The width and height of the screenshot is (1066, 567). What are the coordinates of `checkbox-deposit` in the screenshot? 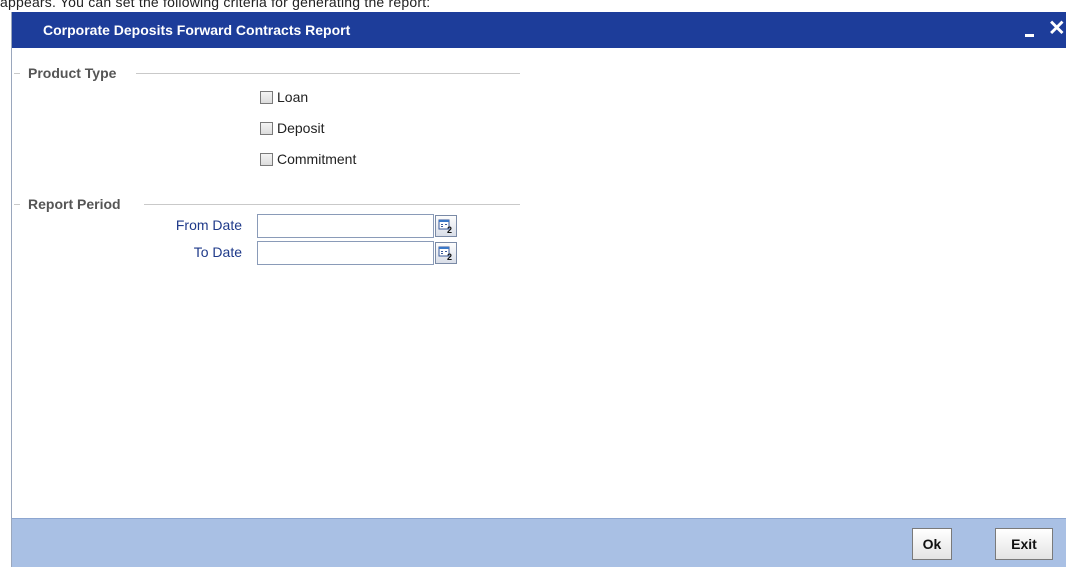 It's located at (266, 128).